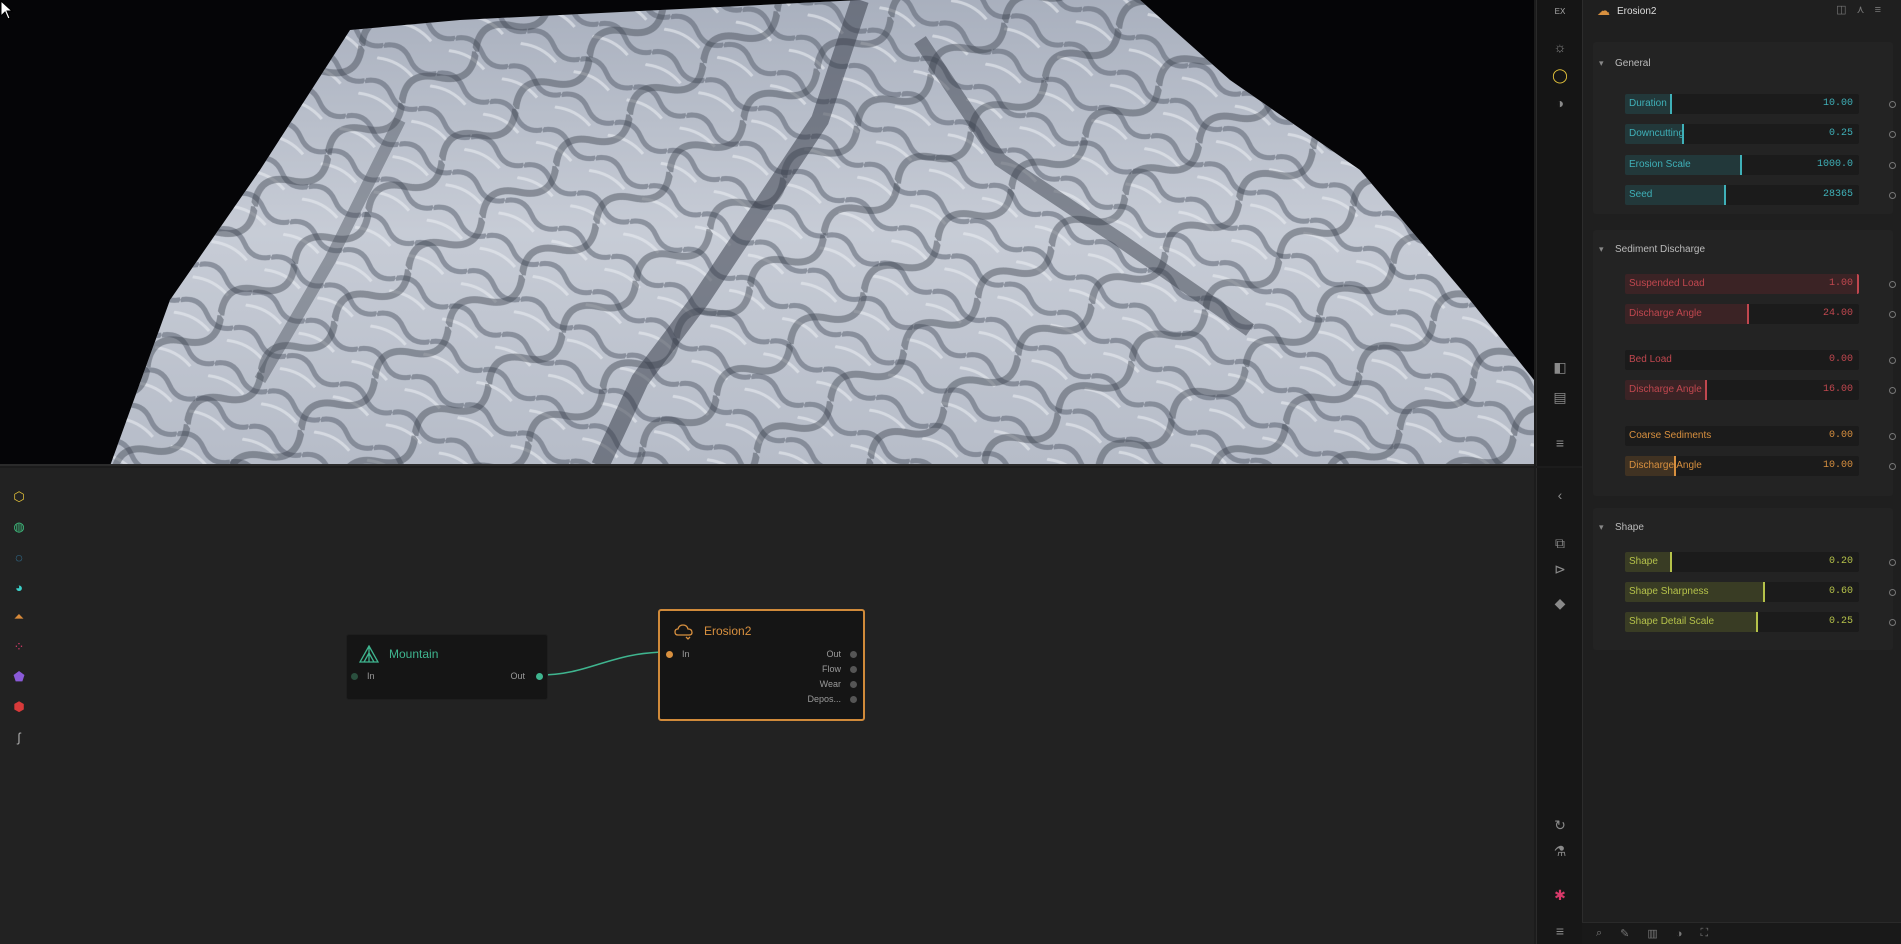 The height and width of the screenshot is (944, 1901). I want to click on slider-discharge-angle: Discharge Angle 10.00, so click(1742, 466).